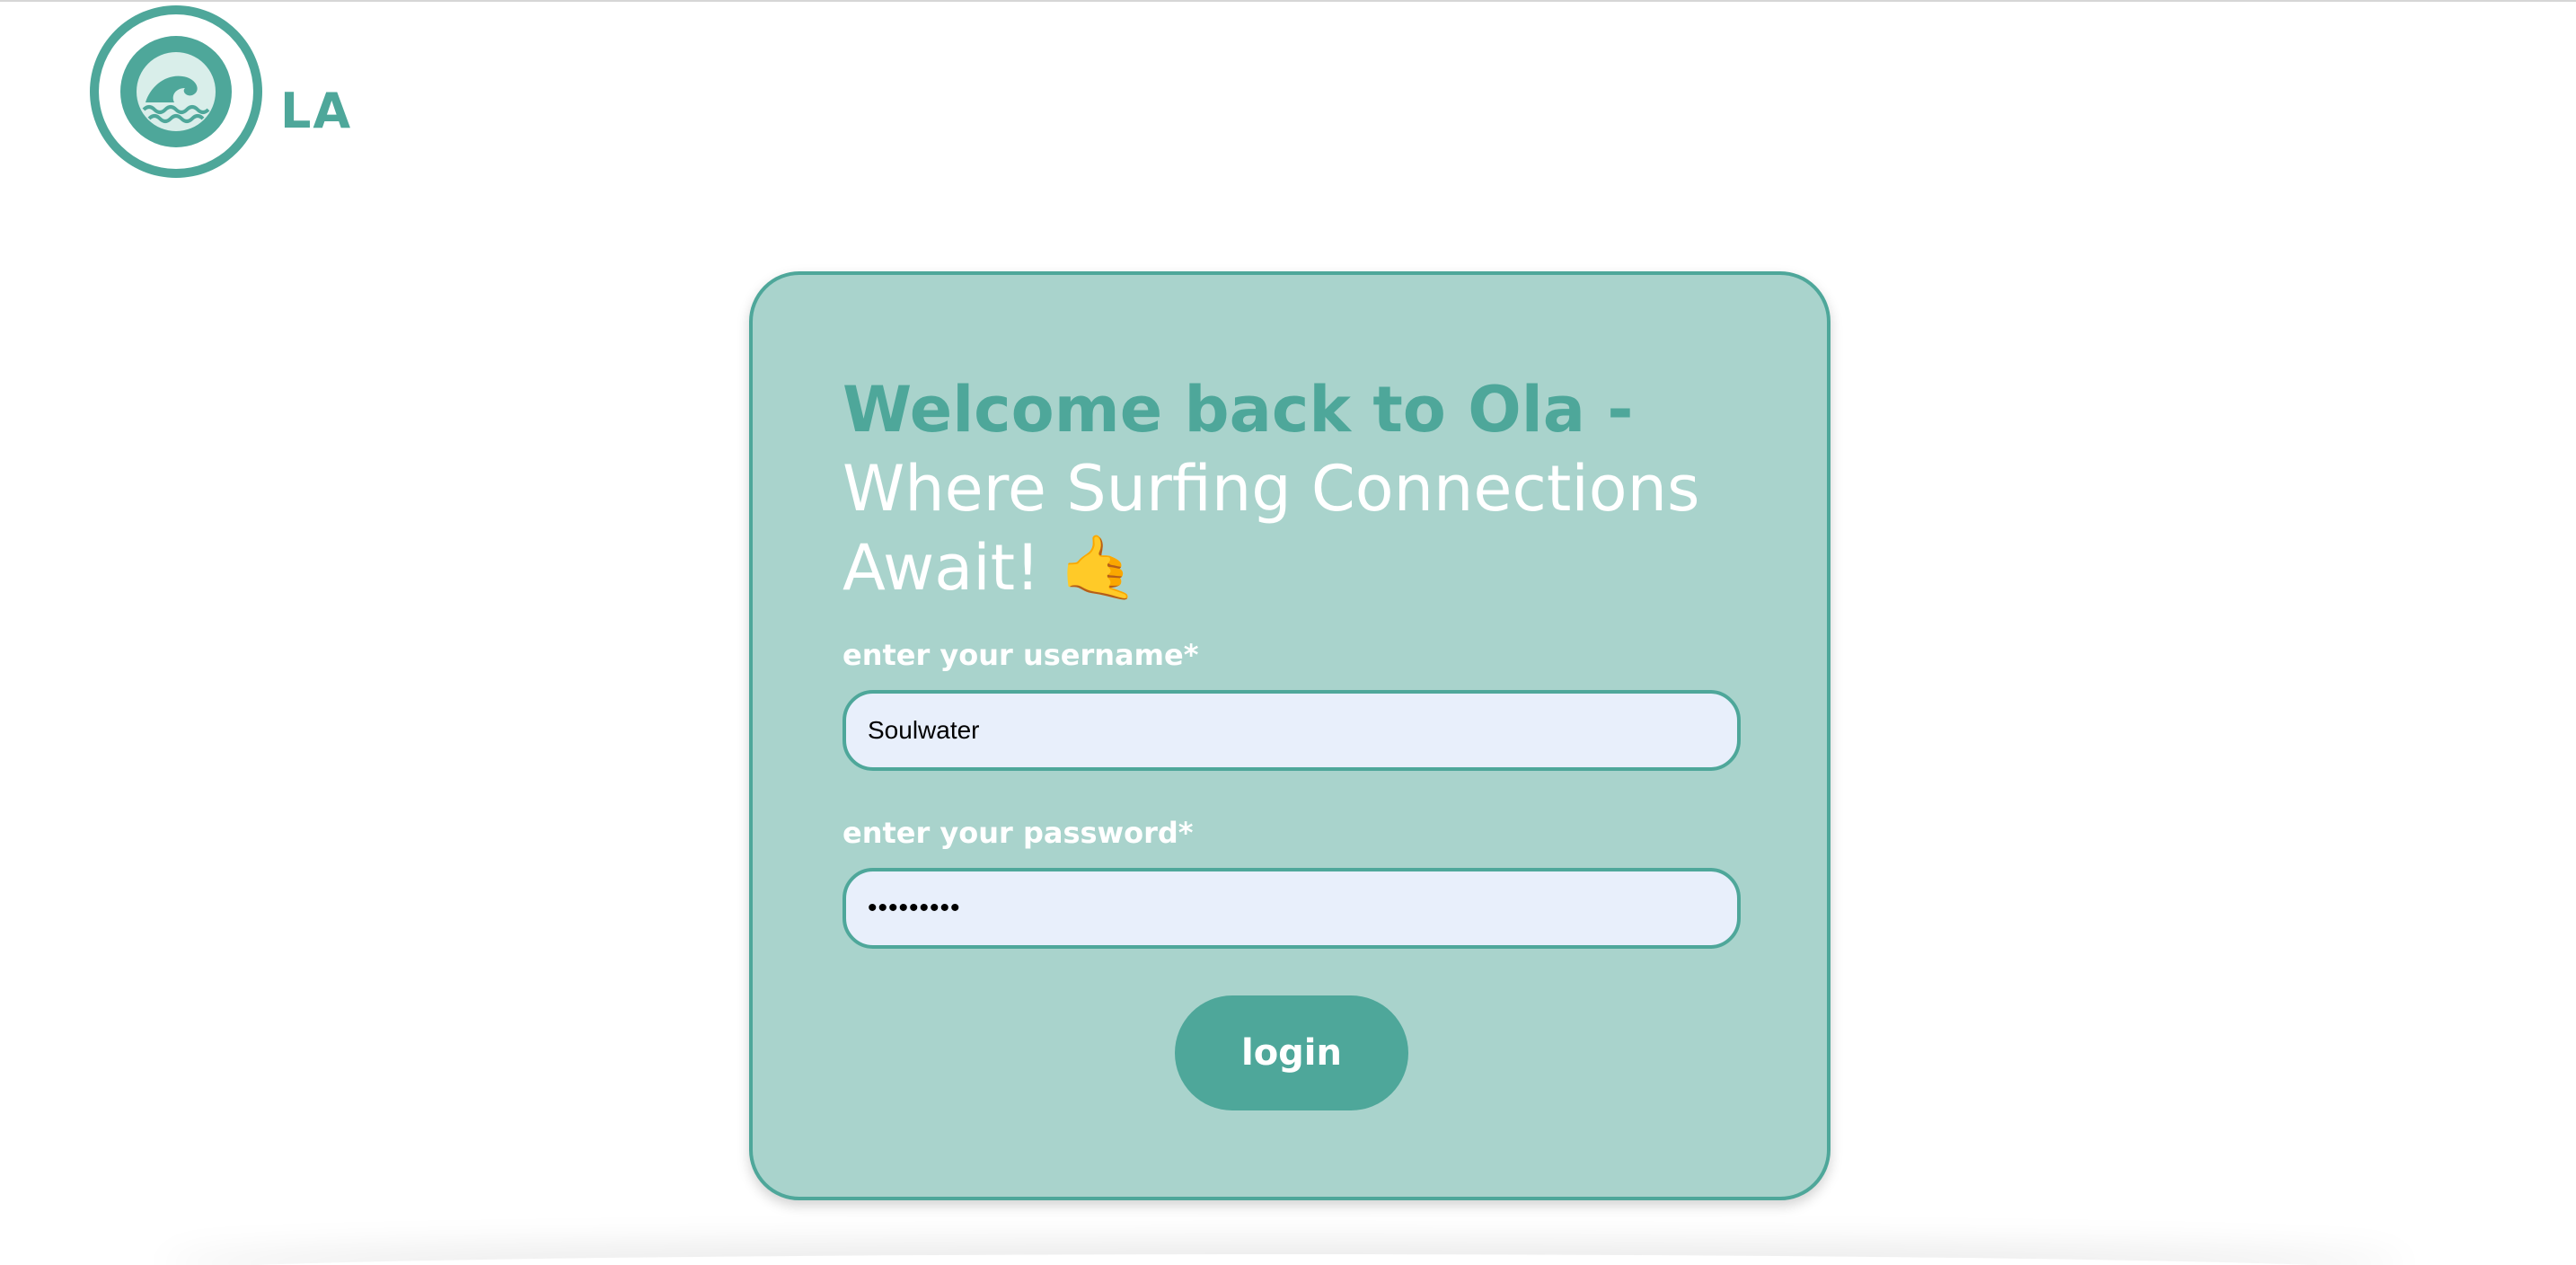 The height and width of the screenshot is (1265, 2576). What do you see at coordinates (1284, 1259) in the screenshot?
I see `page-bottom-shadow` at bounding box center [1284, 1259].